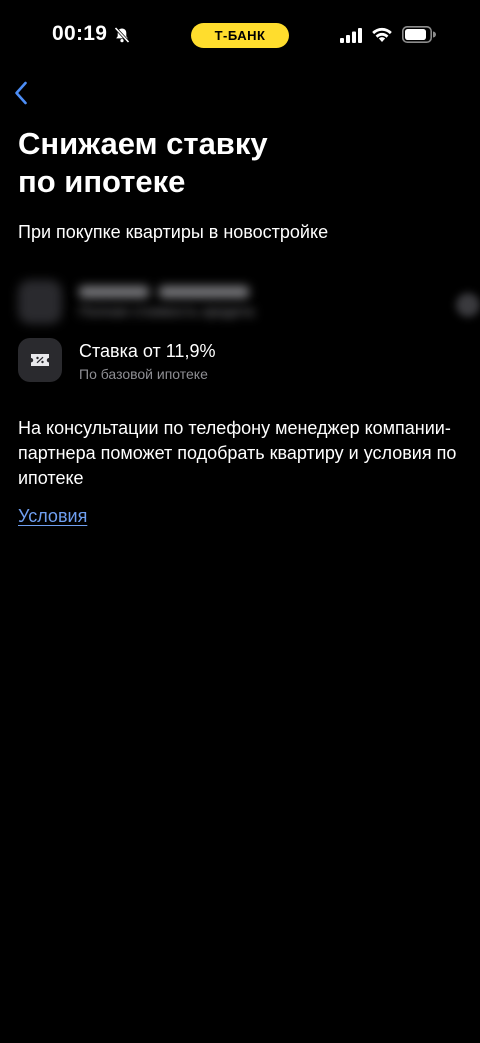  Describe the element at coordinates (143, 374) in the screenshot. I see `feature-caption-rate: По базовой ипотеке` at that location.